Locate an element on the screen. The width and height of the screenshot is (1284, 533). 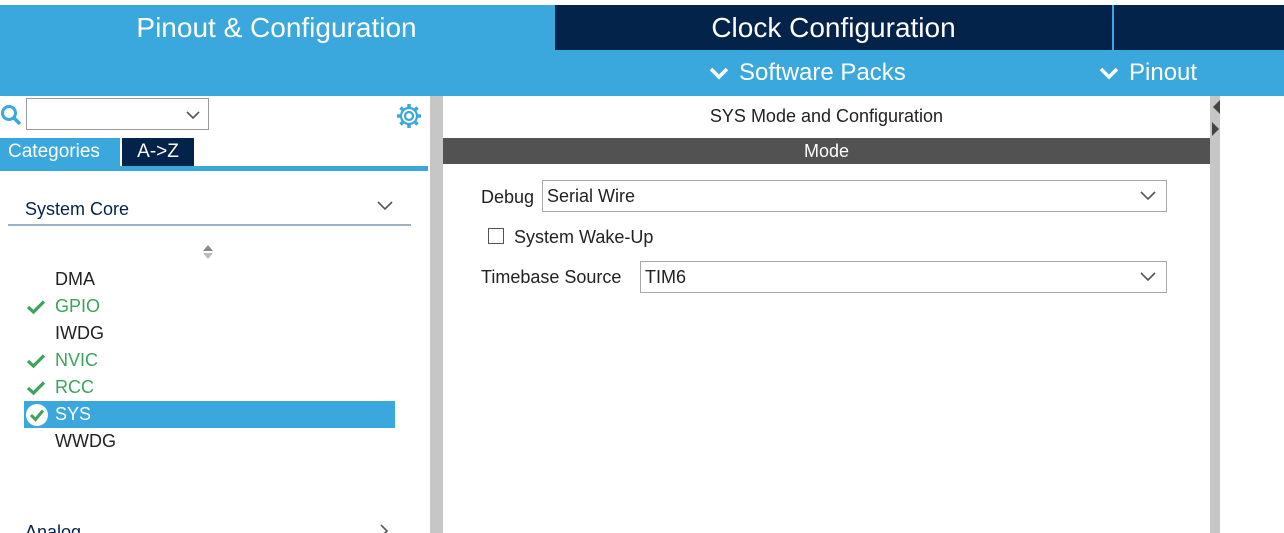
group-header-analog: Analog is located at coordinates (53, 527).